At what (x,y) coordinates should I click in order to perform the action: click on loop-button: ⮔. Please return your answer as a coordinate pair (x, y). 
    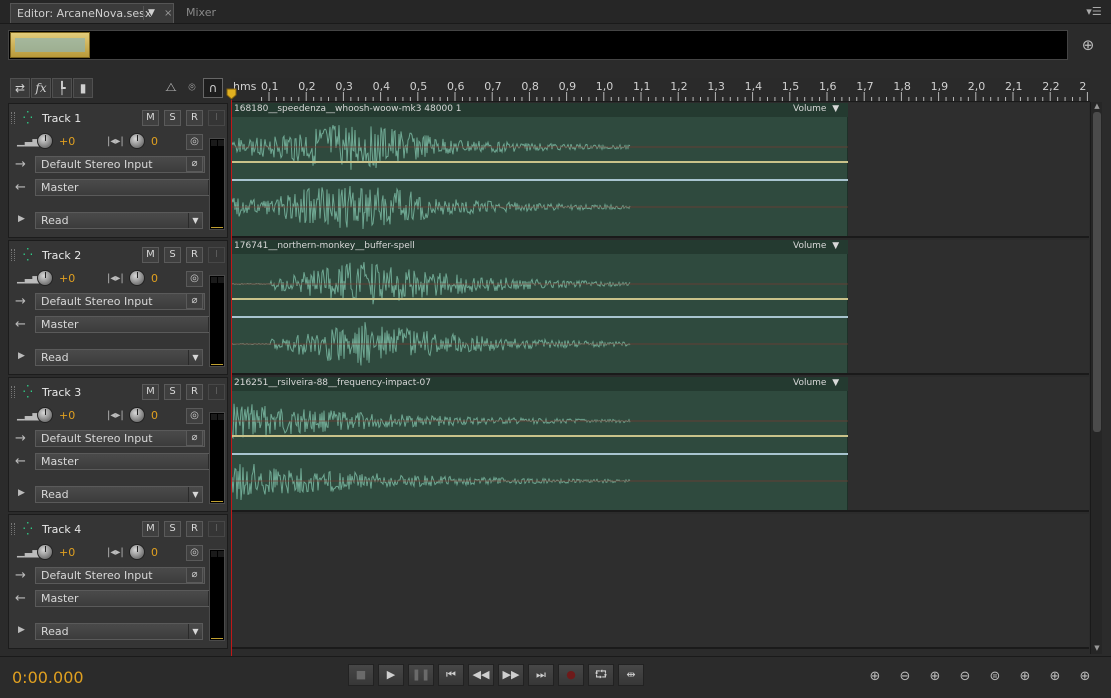
    Looking at the image, I should click on (601, 675).